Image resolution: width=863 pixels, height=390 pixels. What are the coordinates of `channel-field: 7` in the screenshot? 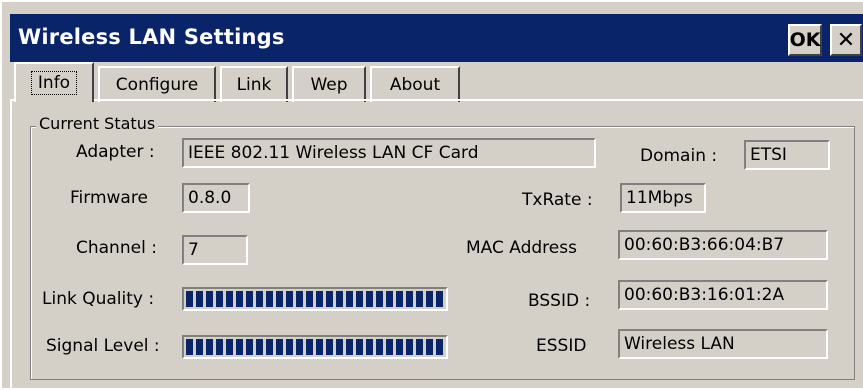 It's located at (215, 250).